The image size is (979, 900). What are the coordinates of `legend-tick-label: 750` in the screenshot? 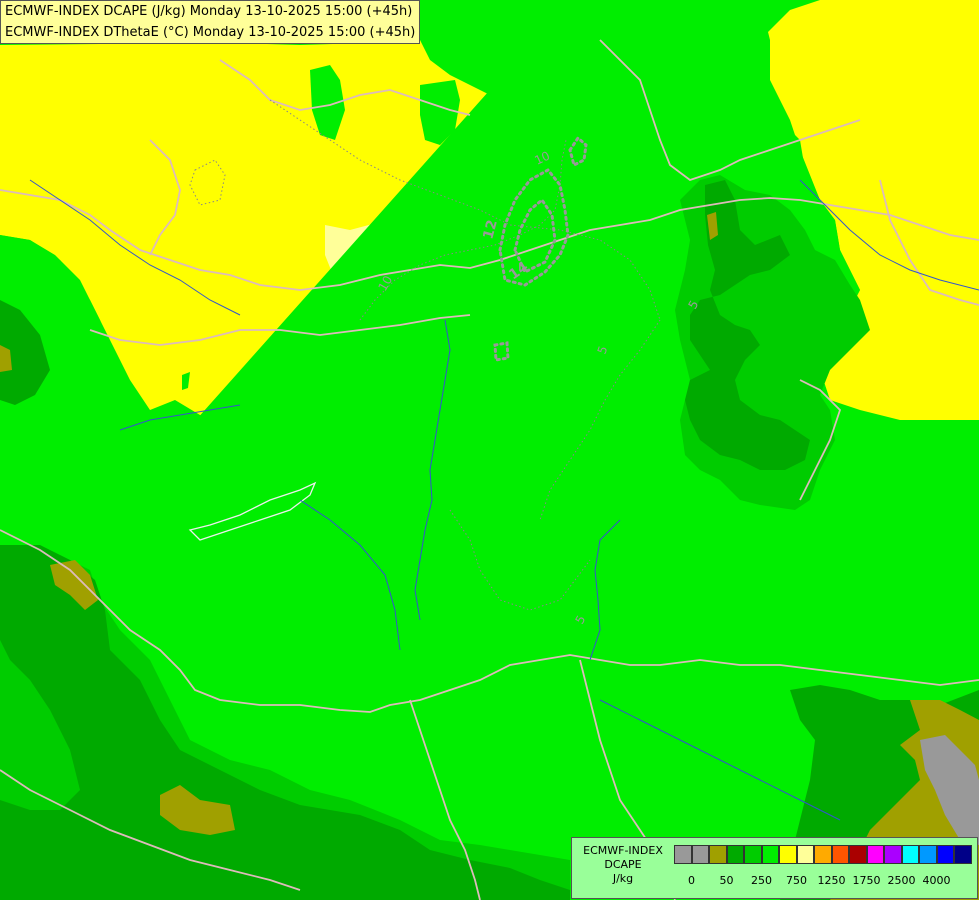 It's located at (796, 880).